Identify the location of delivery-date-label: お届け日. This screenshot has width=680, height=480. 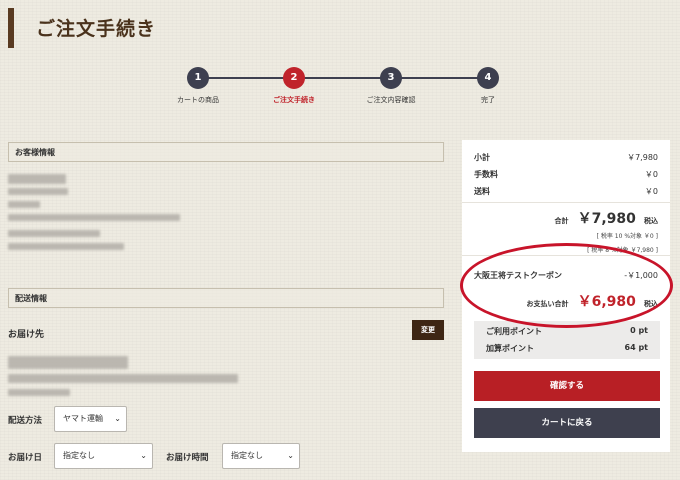
(25, 458).